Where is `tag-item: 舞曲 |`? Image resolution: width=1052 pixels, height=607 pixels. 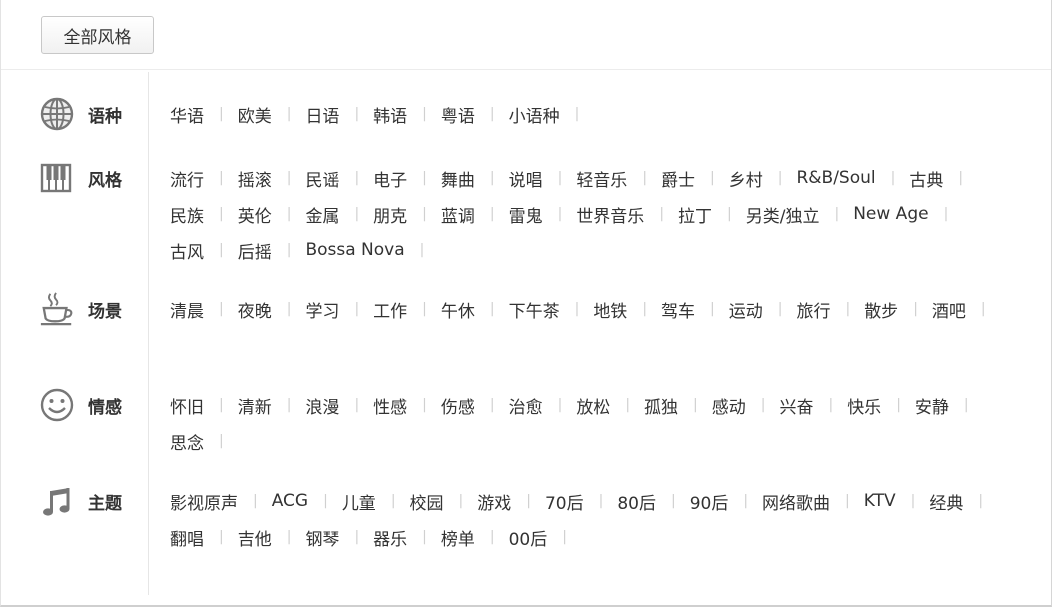 tag-item: 舞曲 | is located at coordinates (475, 178).